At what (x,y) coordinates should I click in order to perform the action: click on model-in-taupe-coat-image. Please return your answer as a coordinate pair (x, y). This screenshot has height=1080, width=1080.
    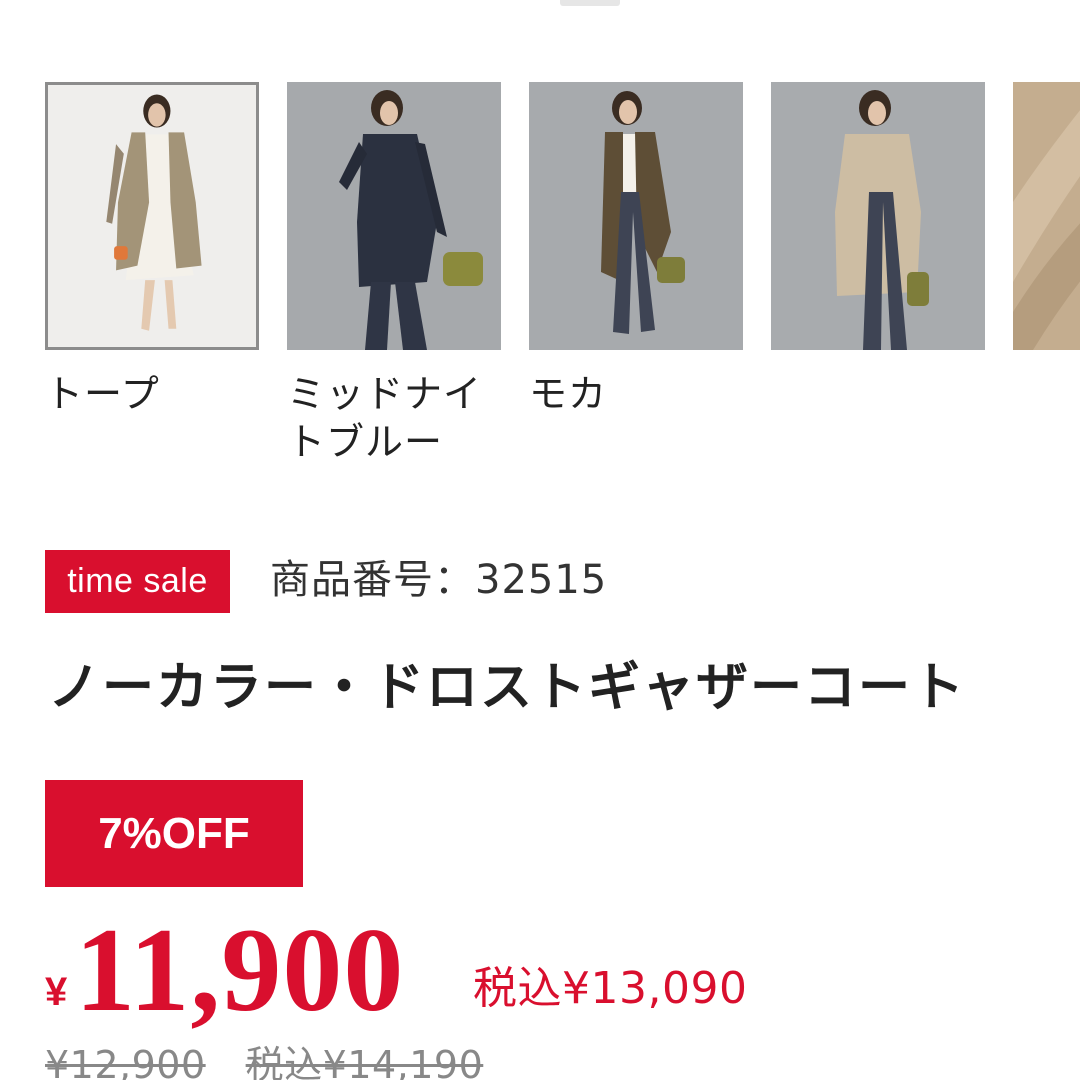
    Looking at the image, I should click on (152, 216).